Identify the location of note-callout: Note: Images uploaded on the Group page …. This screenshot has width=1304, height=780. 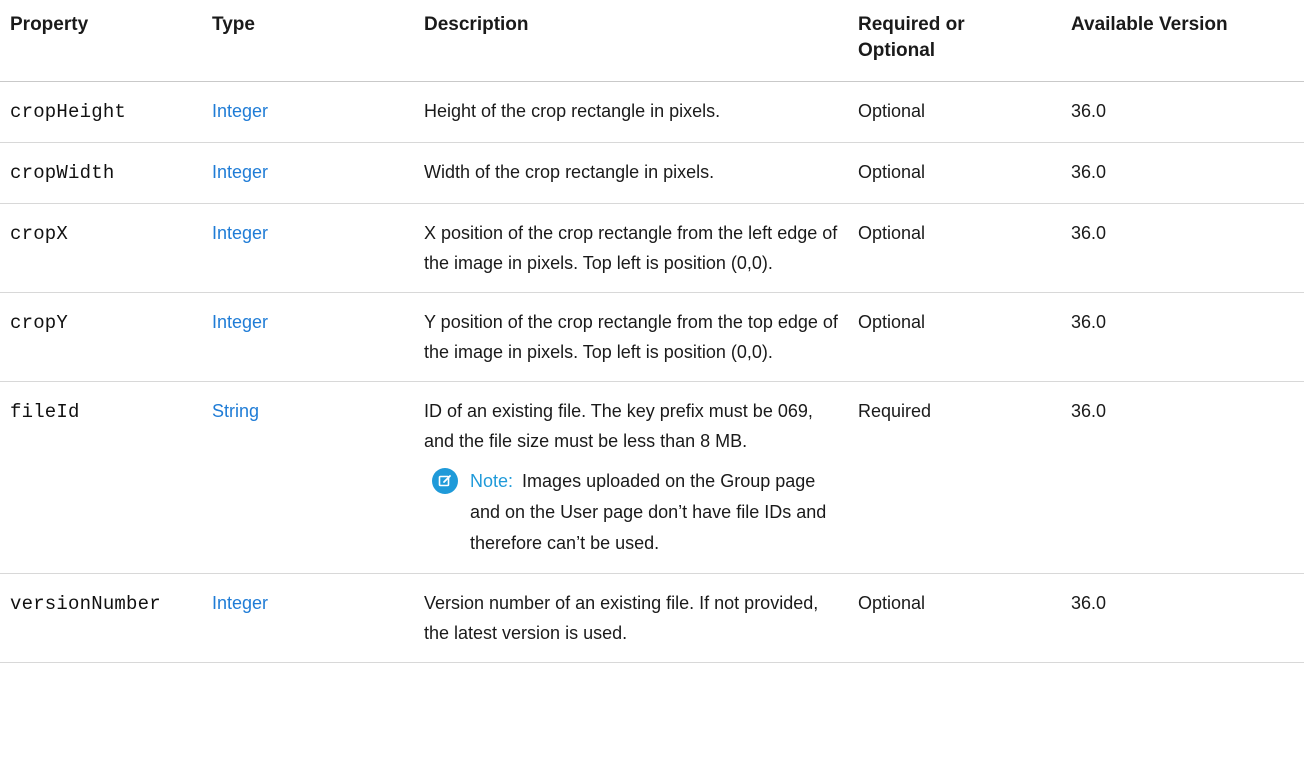
(631, 512).